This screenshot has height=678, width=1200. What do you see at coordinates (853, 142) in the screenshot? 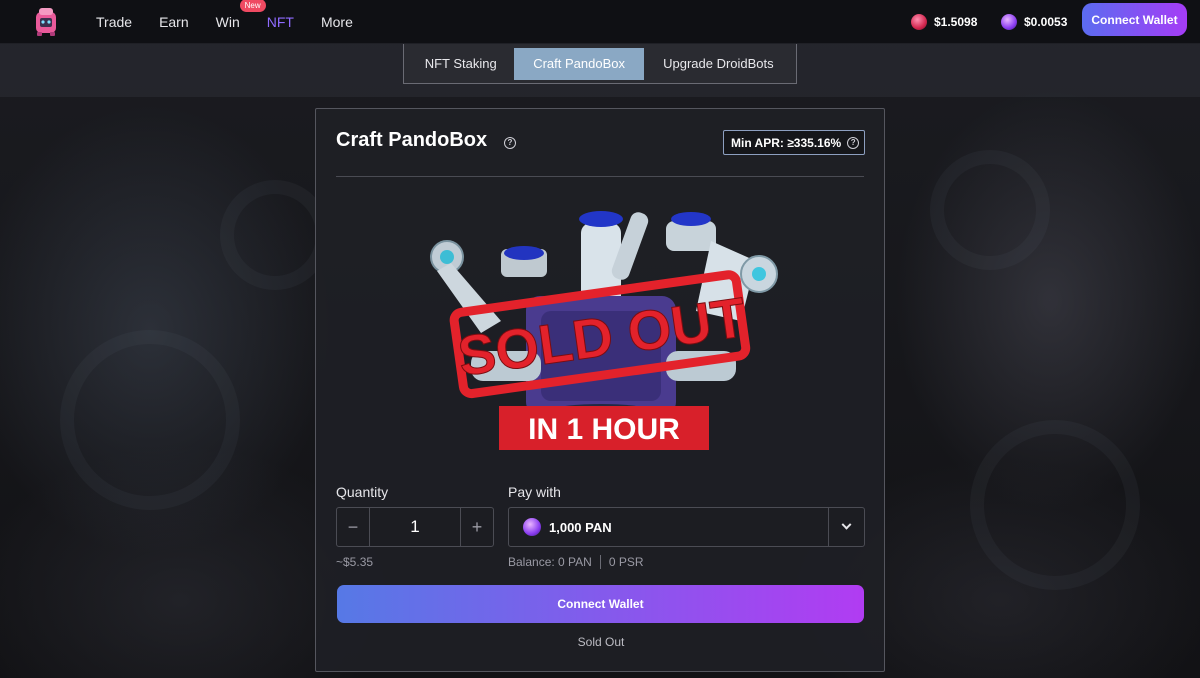
I see `apr-help-icon: ?` at bounding box center [853, 142].